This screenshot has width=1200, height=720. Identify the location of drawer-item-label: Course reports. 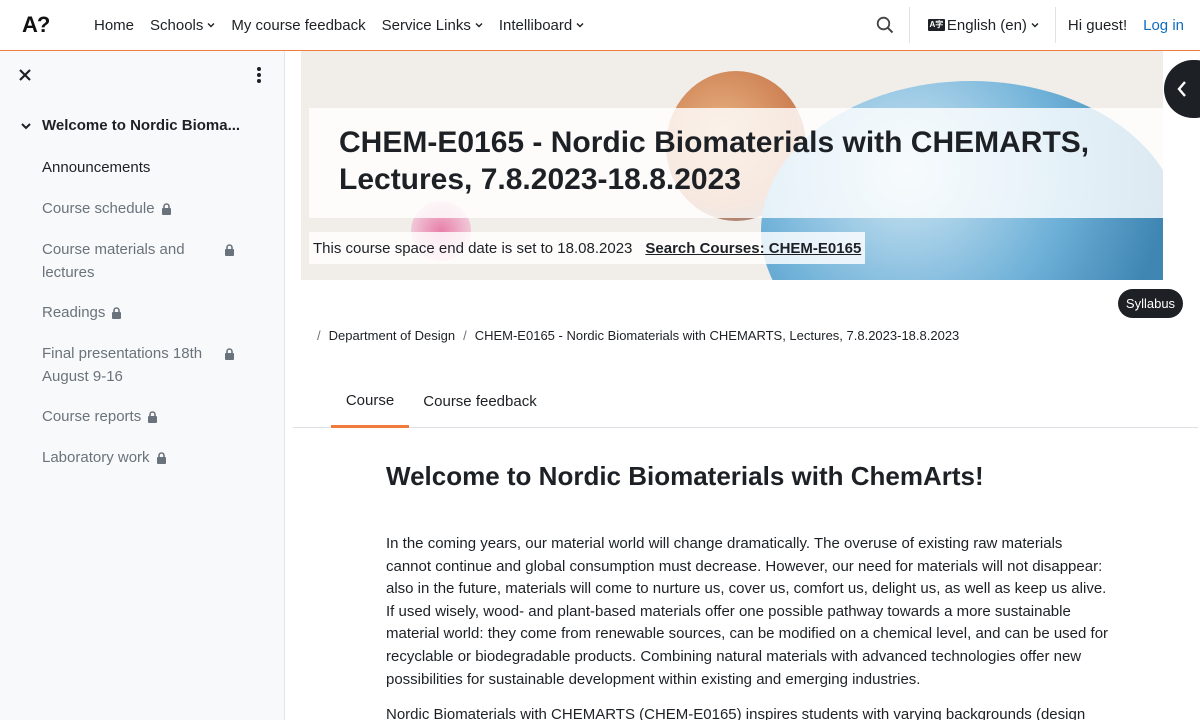
(92, 416).